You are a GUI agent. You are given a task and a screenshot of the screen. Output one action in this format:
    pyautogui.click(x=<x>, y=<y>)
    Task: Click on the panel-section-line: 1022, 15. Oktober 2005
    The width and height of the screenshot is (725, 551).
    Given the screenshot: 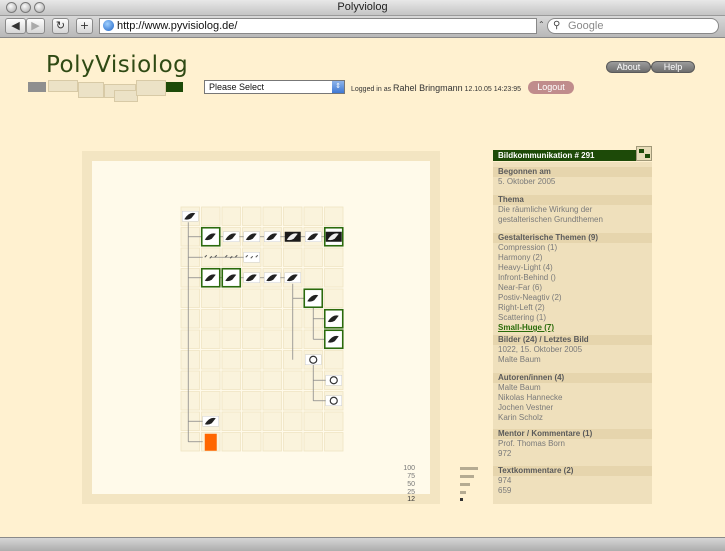 What is the action you would take?
    pyautogui.click(x=540, y=349)
    